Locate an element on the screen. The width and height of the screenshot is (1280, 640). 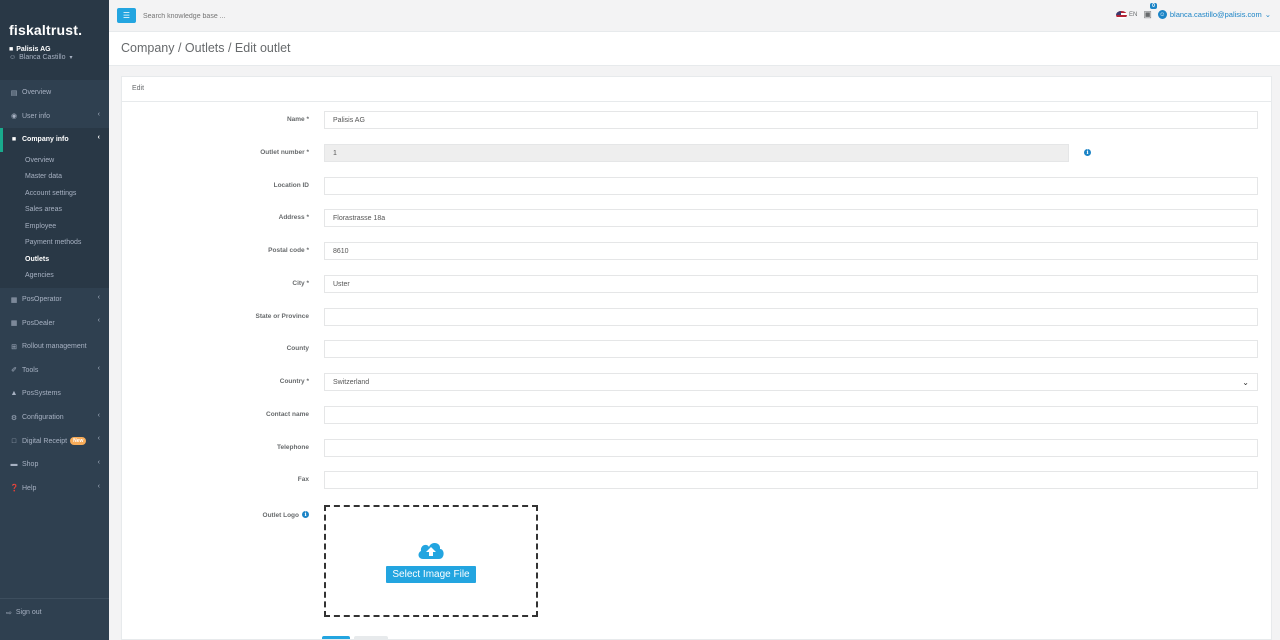
sidebar-item-overview: ▤ Overview is located at coordinates (54, 93).